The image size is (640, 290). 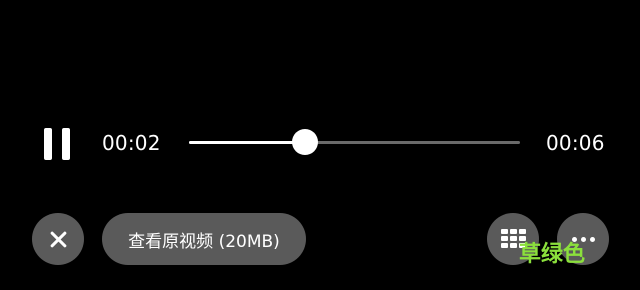 I want to click on close-button, so click(x=58, y=239).